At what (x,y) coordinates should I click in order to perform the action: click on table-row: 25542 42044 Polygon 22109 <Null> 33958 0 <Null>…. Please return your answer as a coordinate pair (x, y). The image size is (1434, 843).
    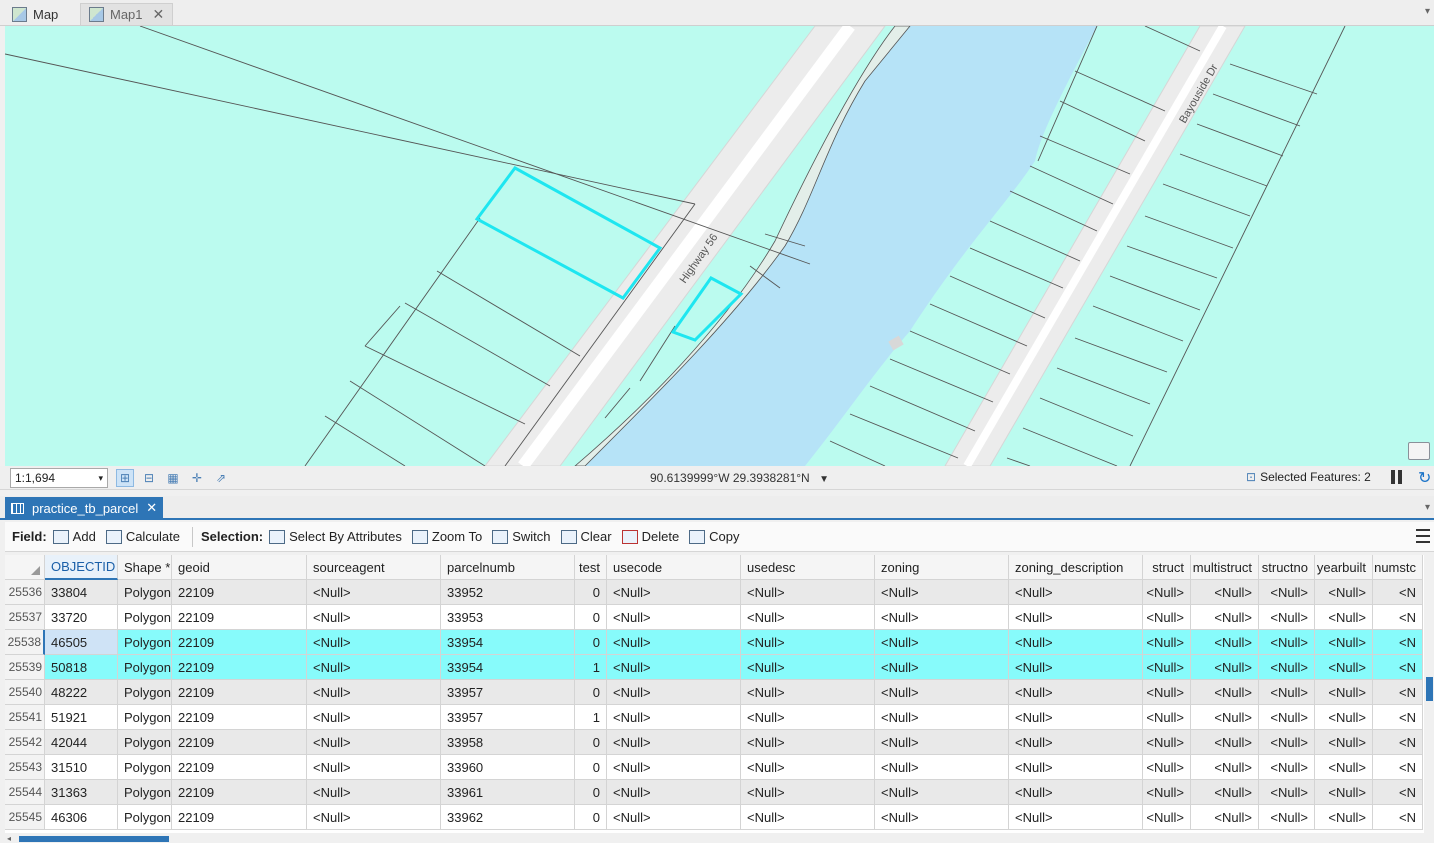
    Looking at the image, I should click on (714, 742).